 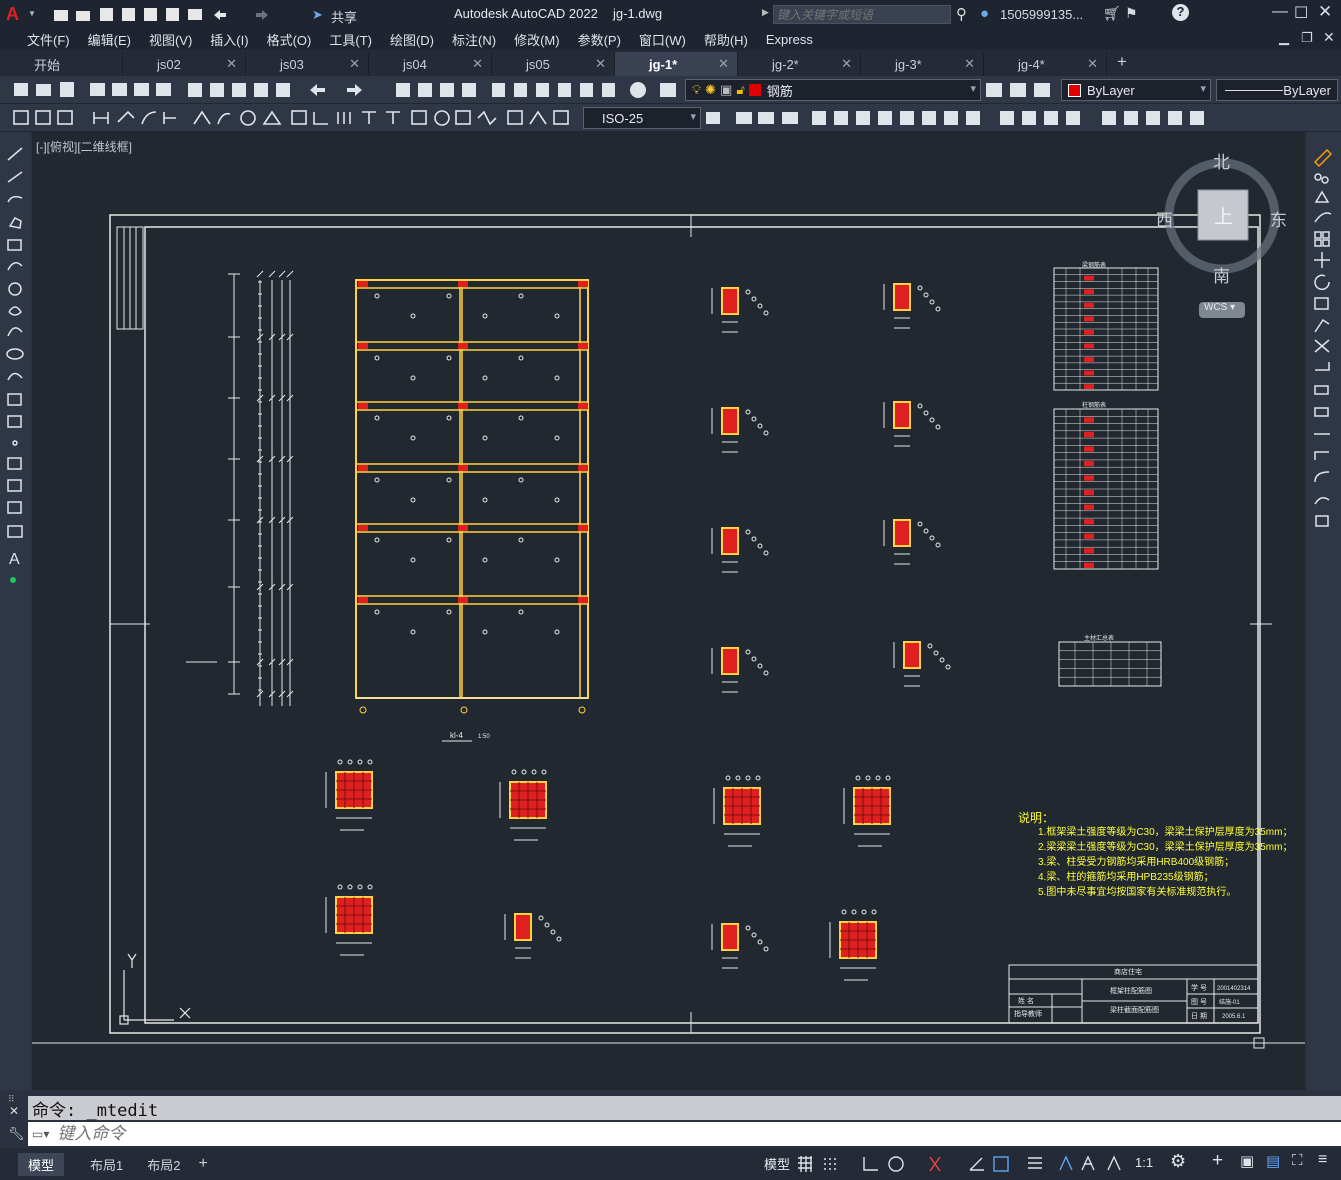 What do you see at coordinates (984, 13) in the screenshot?
I see `user-icon: ●` at bounding box center [984, 13].